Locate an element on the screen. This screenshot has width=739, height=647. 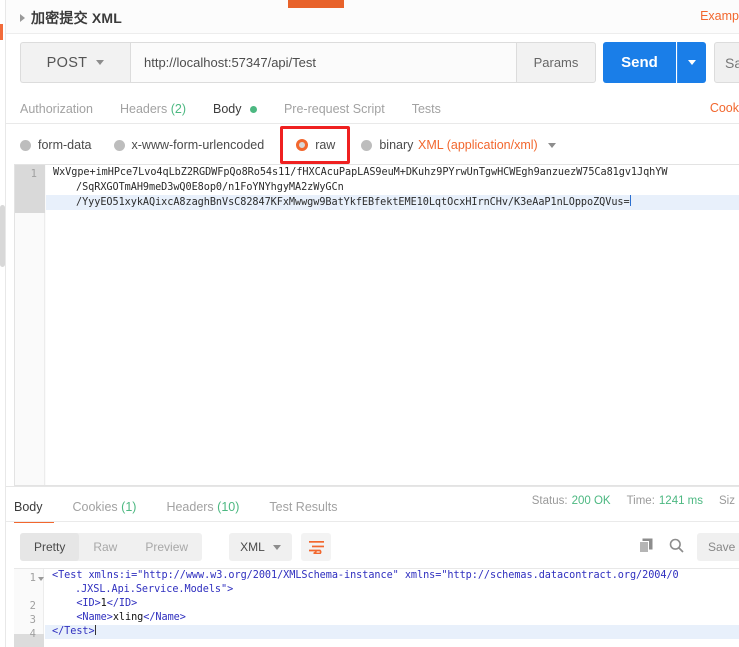
params-button: Params is located at coordinates (556, 62).